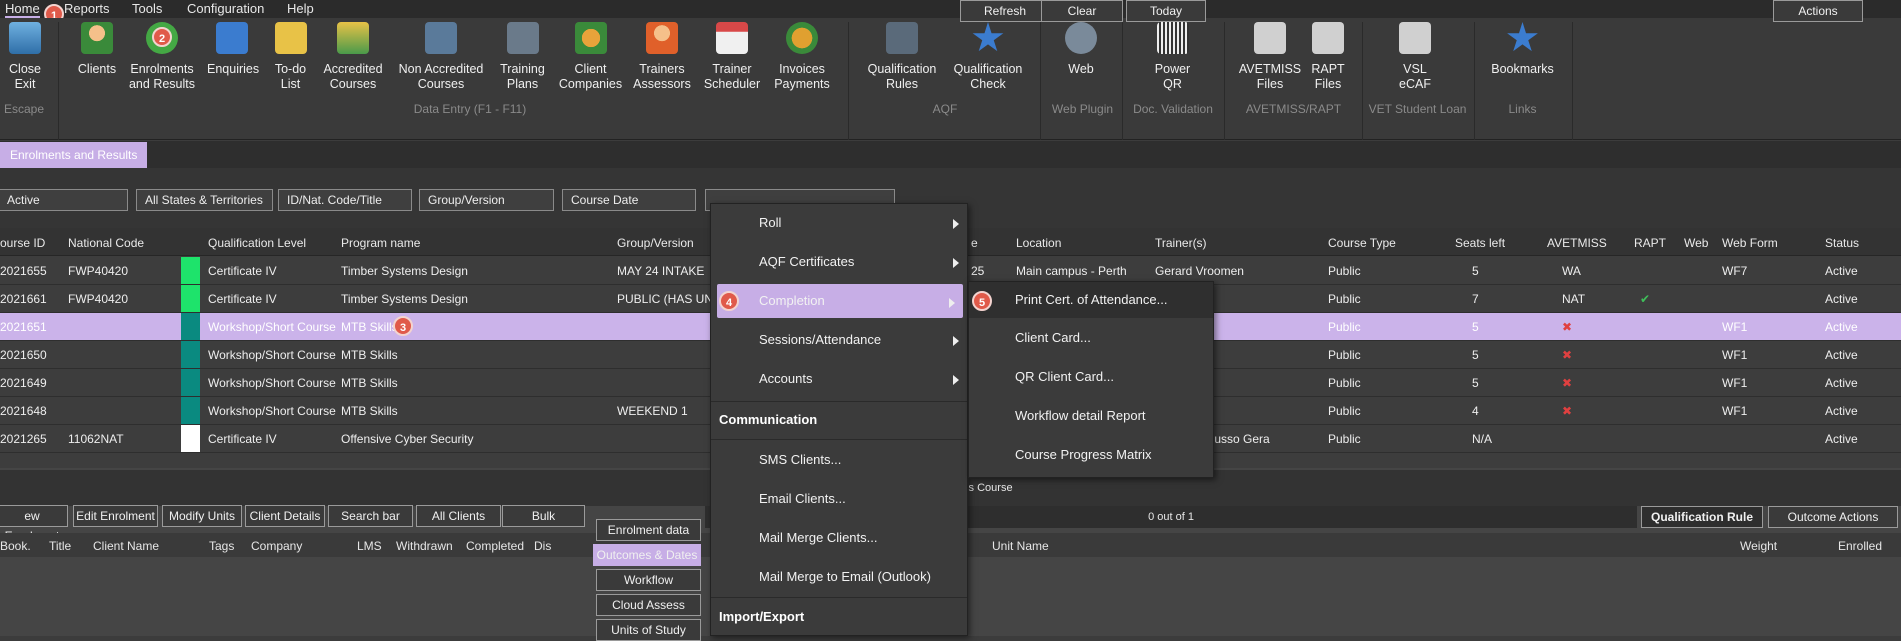  What do you see at coordinates (902, 57) in the screenshot?
I see `qualification-rules-button: Qualification Rules` at bounding box center [902, 57].